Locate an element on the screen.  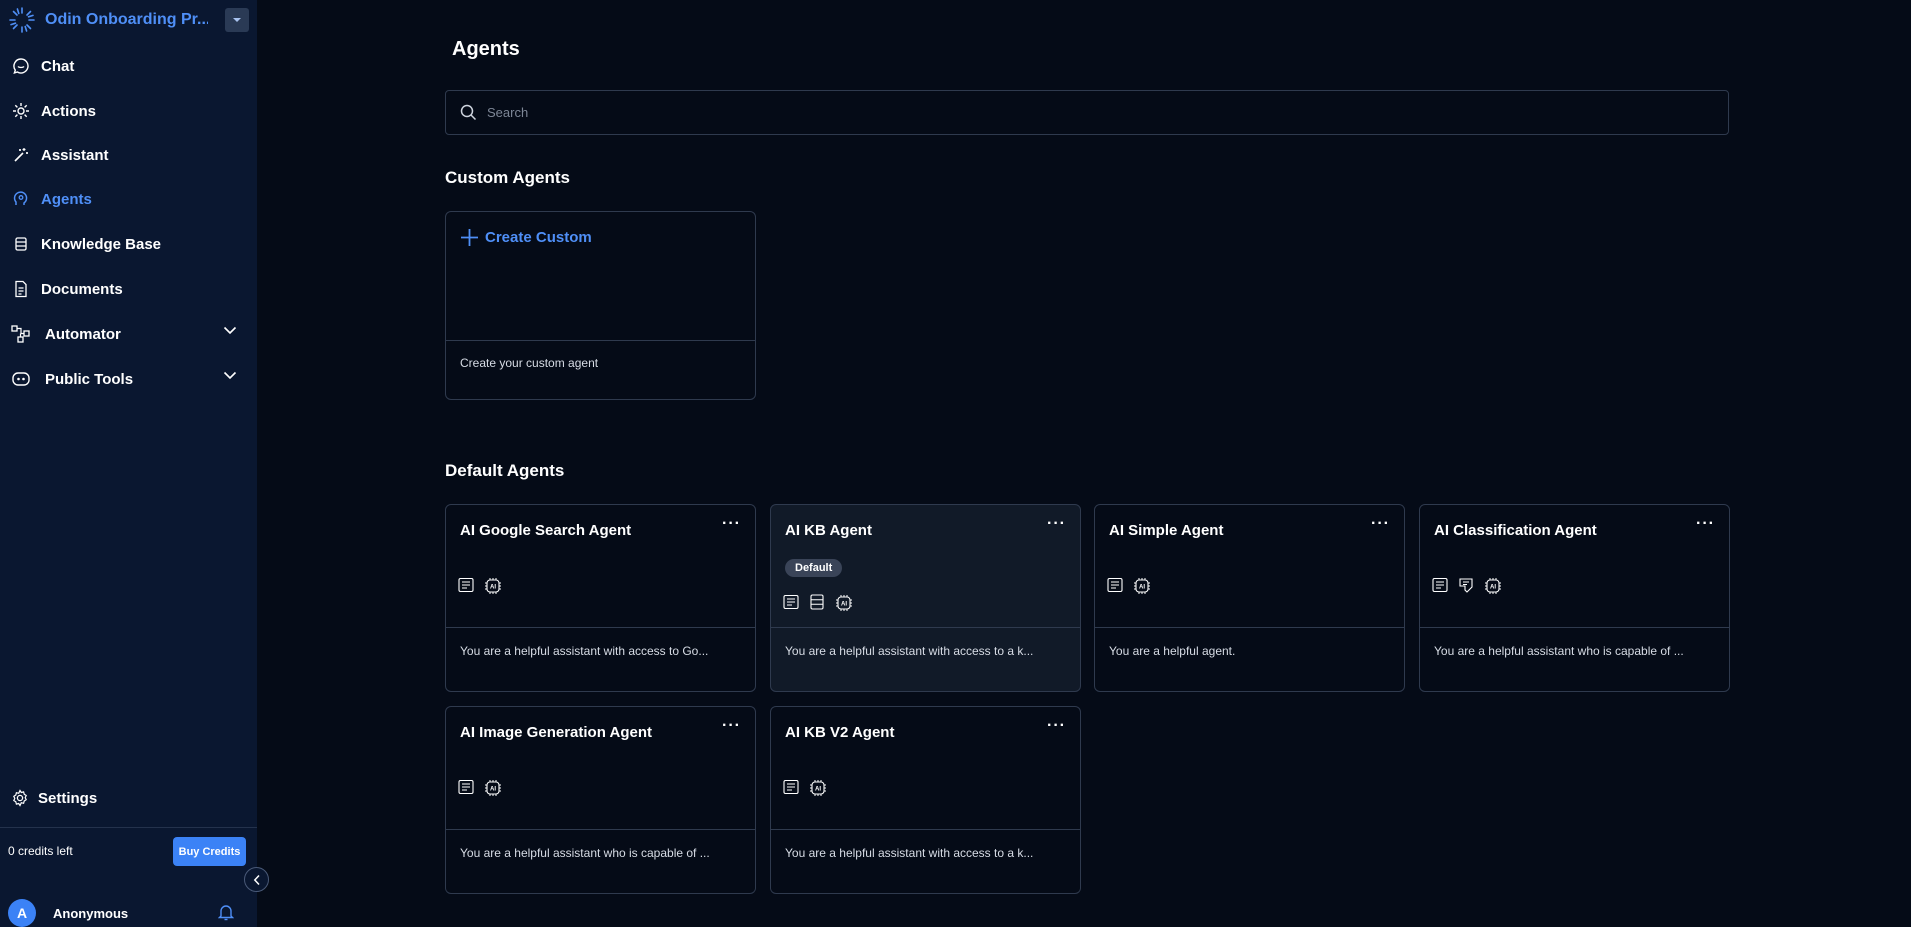
sidebar-item-assistant: Assistant is located at coordinates (128, 155).